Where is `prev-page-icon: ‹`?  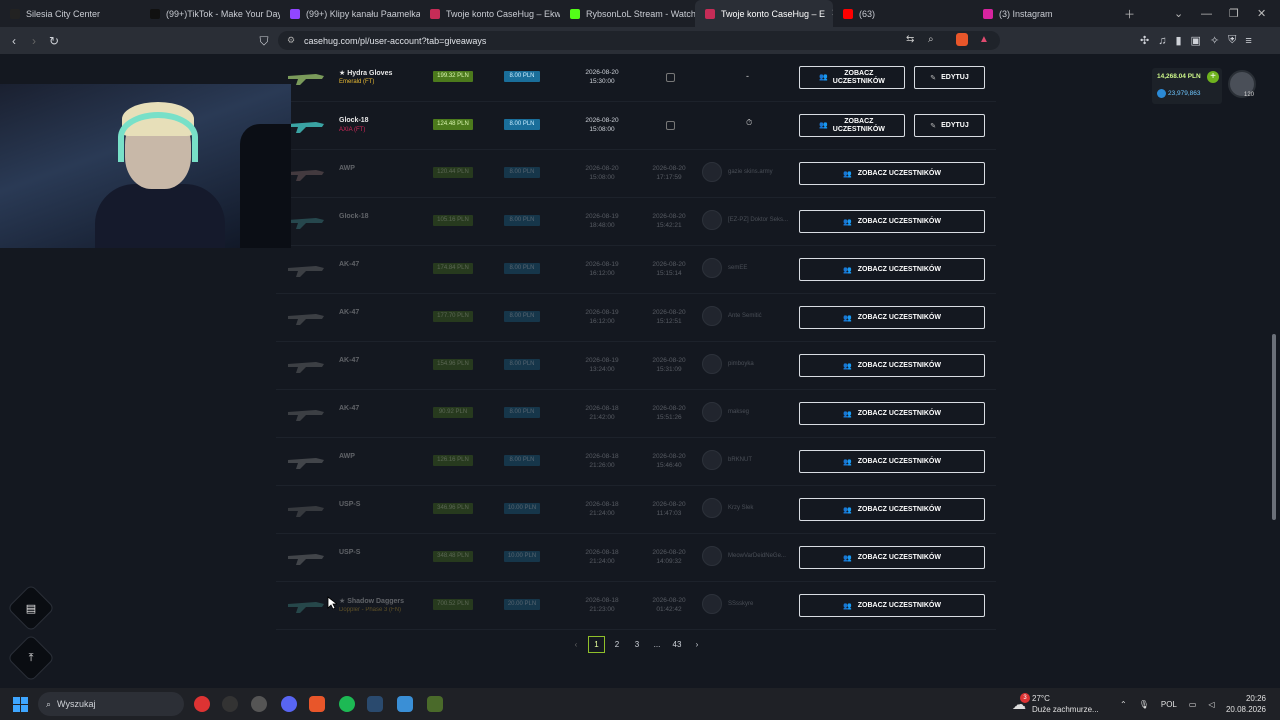
prev-page-icon: ‹ is located at coordinates (576, 644).